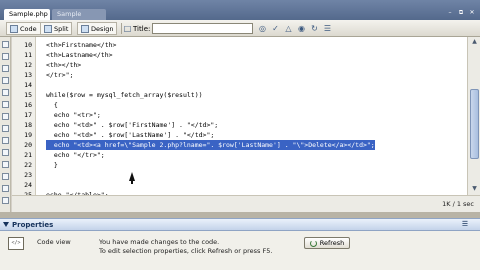 The height and width of the screenshot is (270, 480). I want to click on scroll-up-icon: ▲, so click(474, 42).